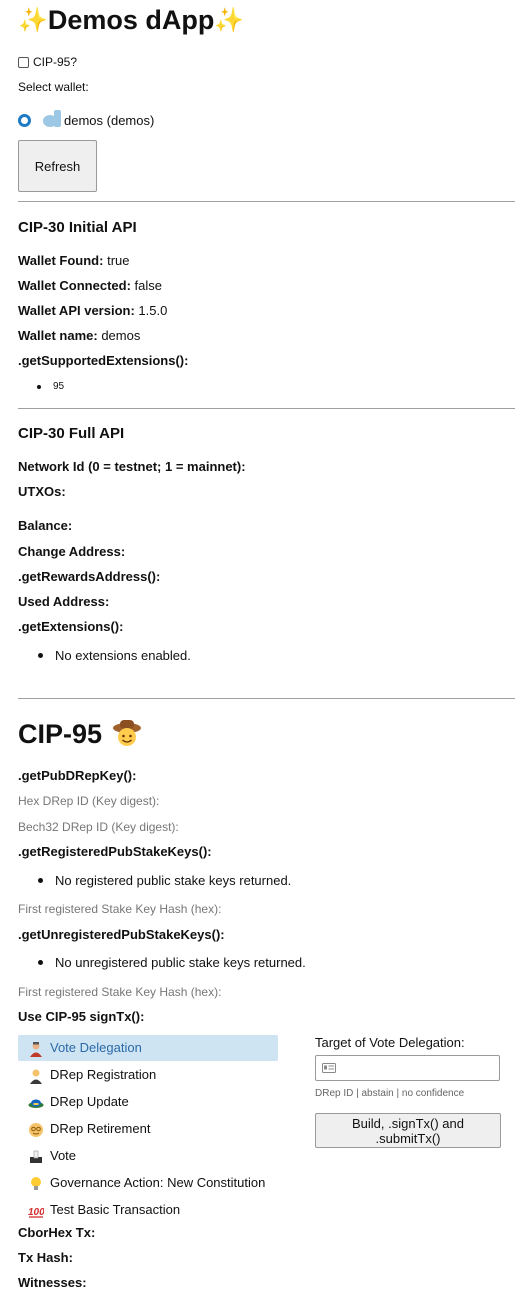 The image size is (515, 1297). I want to click on wallet-api-version-row: Wallet API version: 1.5.0, so click(92, 310).